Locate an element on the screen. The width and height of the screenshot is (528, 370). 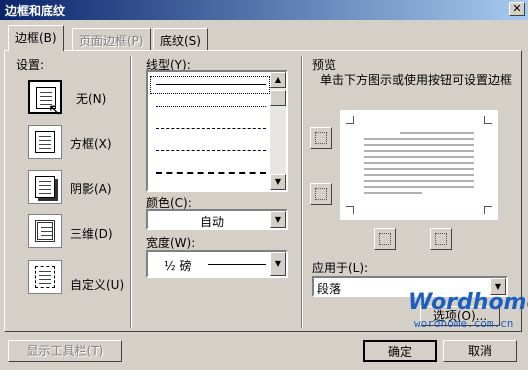
border-left-button is located at coordinates (385, 239).